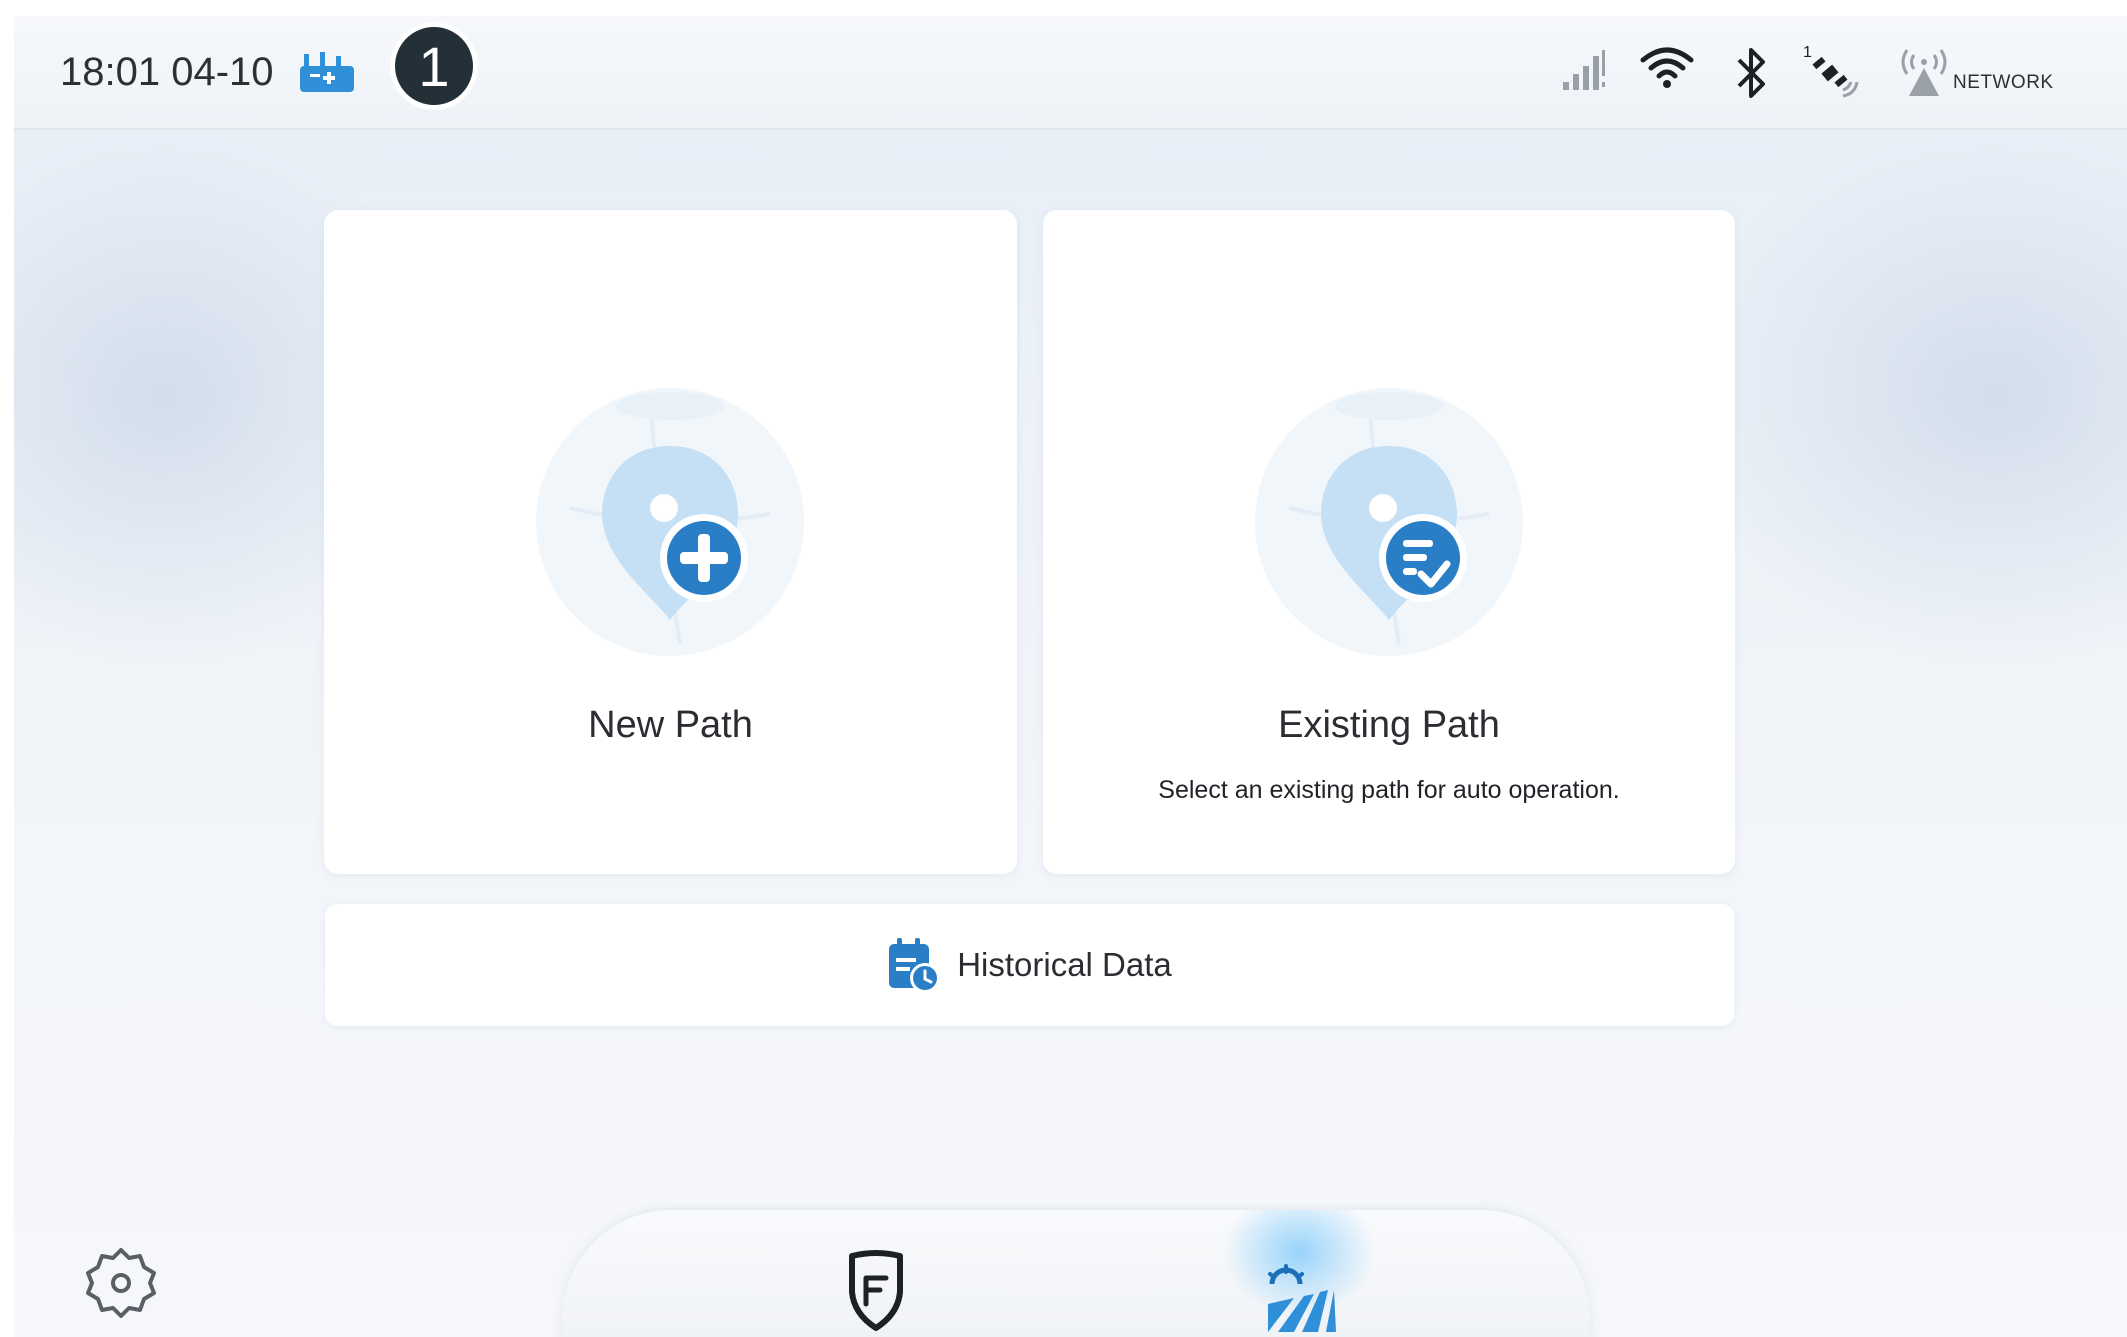  Describe the element at coordinates (1301, 1299) in the screenshot. I see `field-auto-icon` at that location.